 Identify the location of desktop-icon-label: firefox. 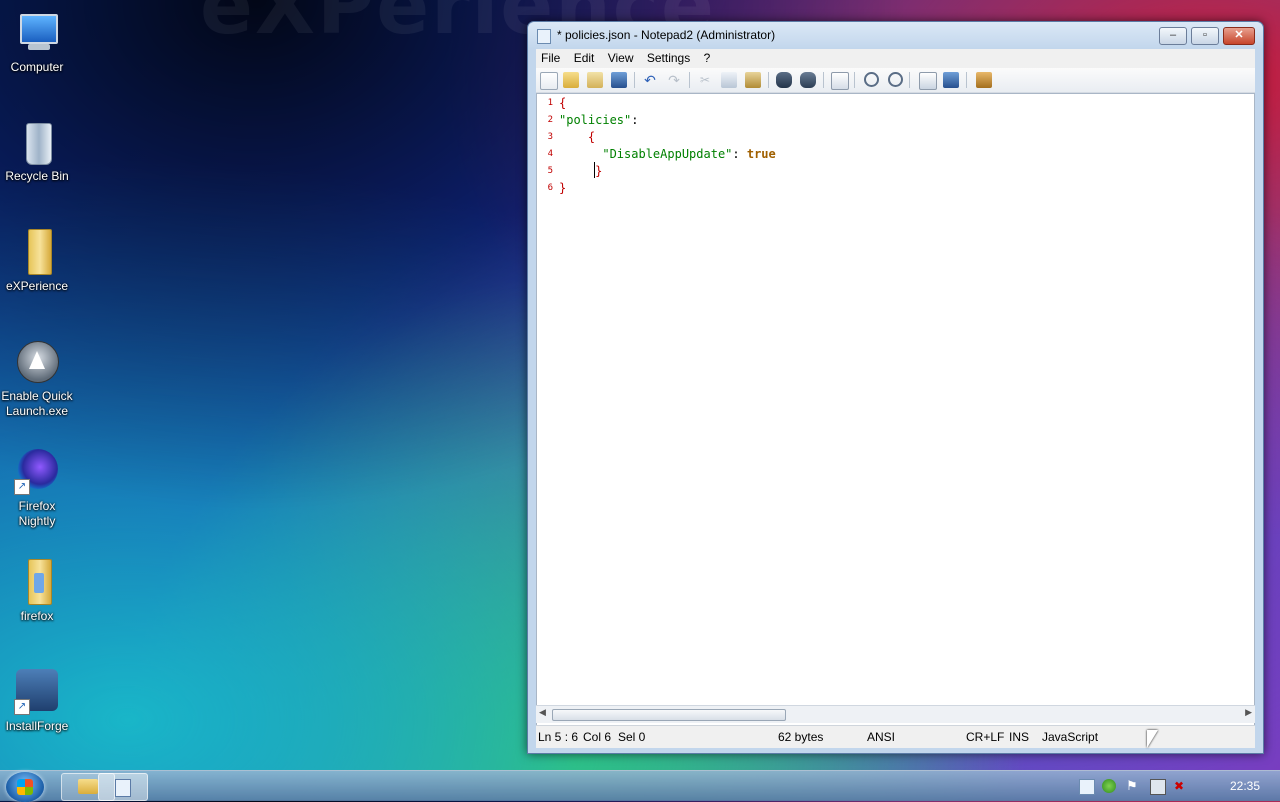
(37, 616).